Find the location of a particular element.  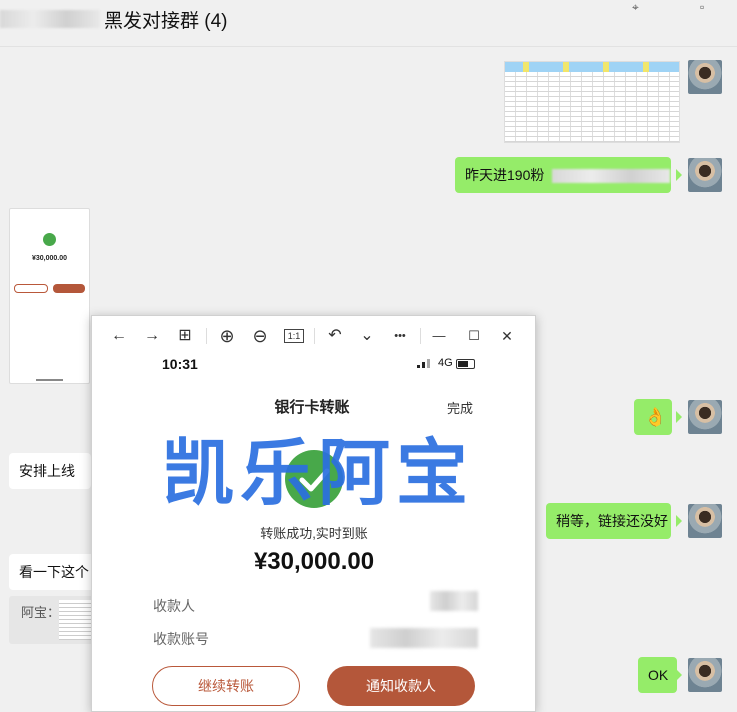

success-check-icon is located at coordinates (49, 239).